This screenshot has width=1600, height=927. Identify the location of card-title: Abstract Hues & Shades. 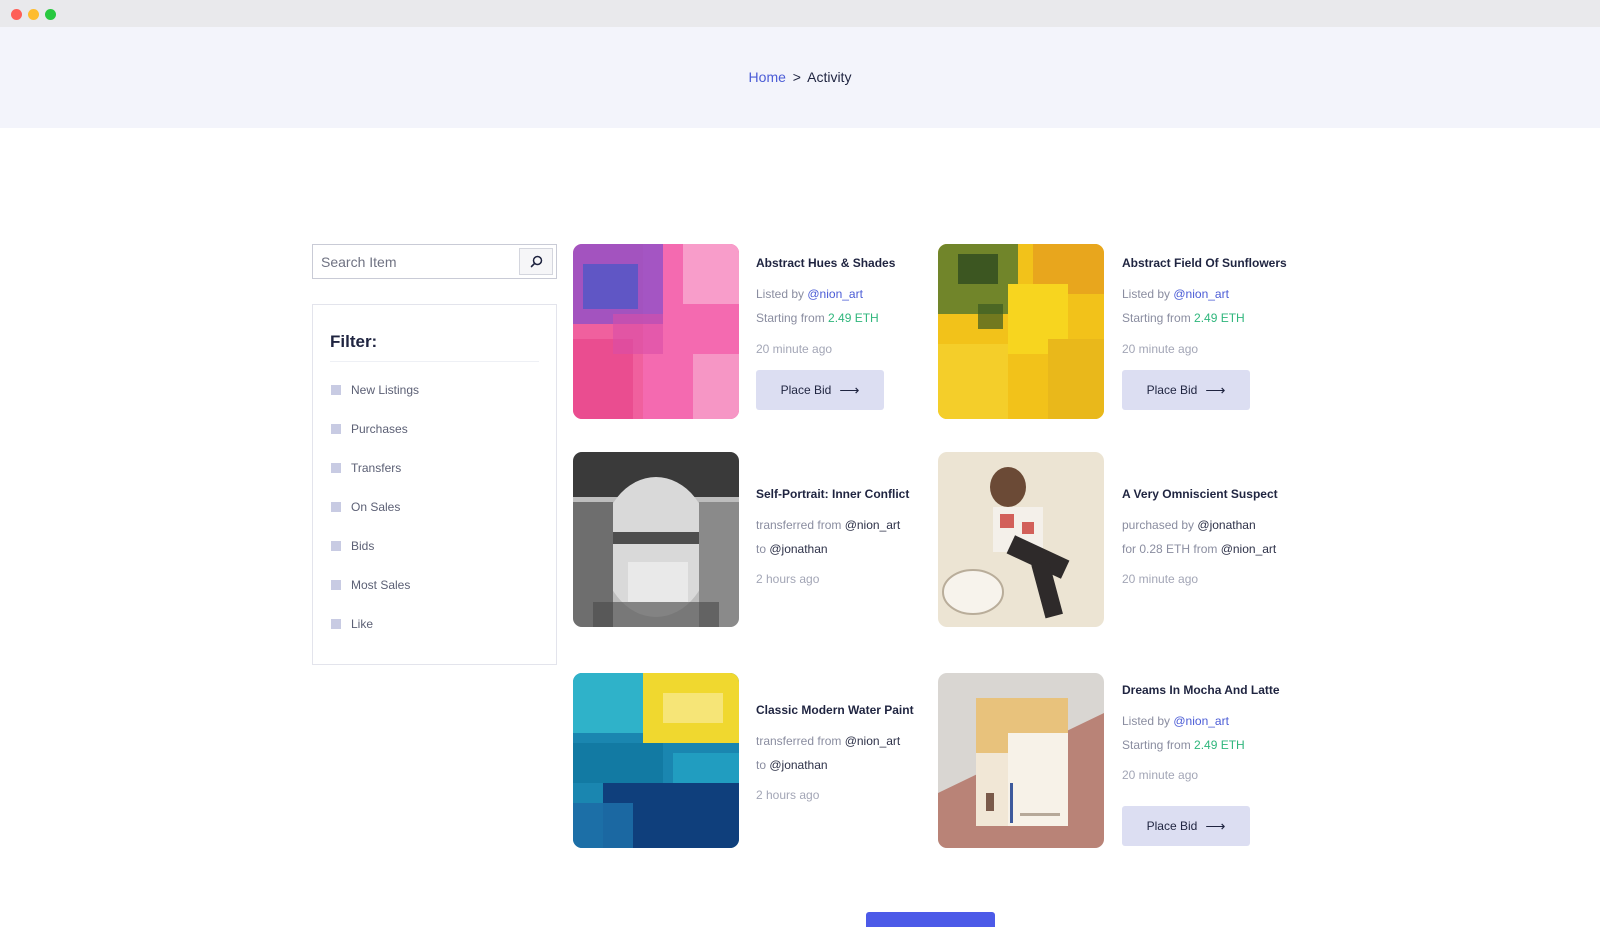
(825, 263).